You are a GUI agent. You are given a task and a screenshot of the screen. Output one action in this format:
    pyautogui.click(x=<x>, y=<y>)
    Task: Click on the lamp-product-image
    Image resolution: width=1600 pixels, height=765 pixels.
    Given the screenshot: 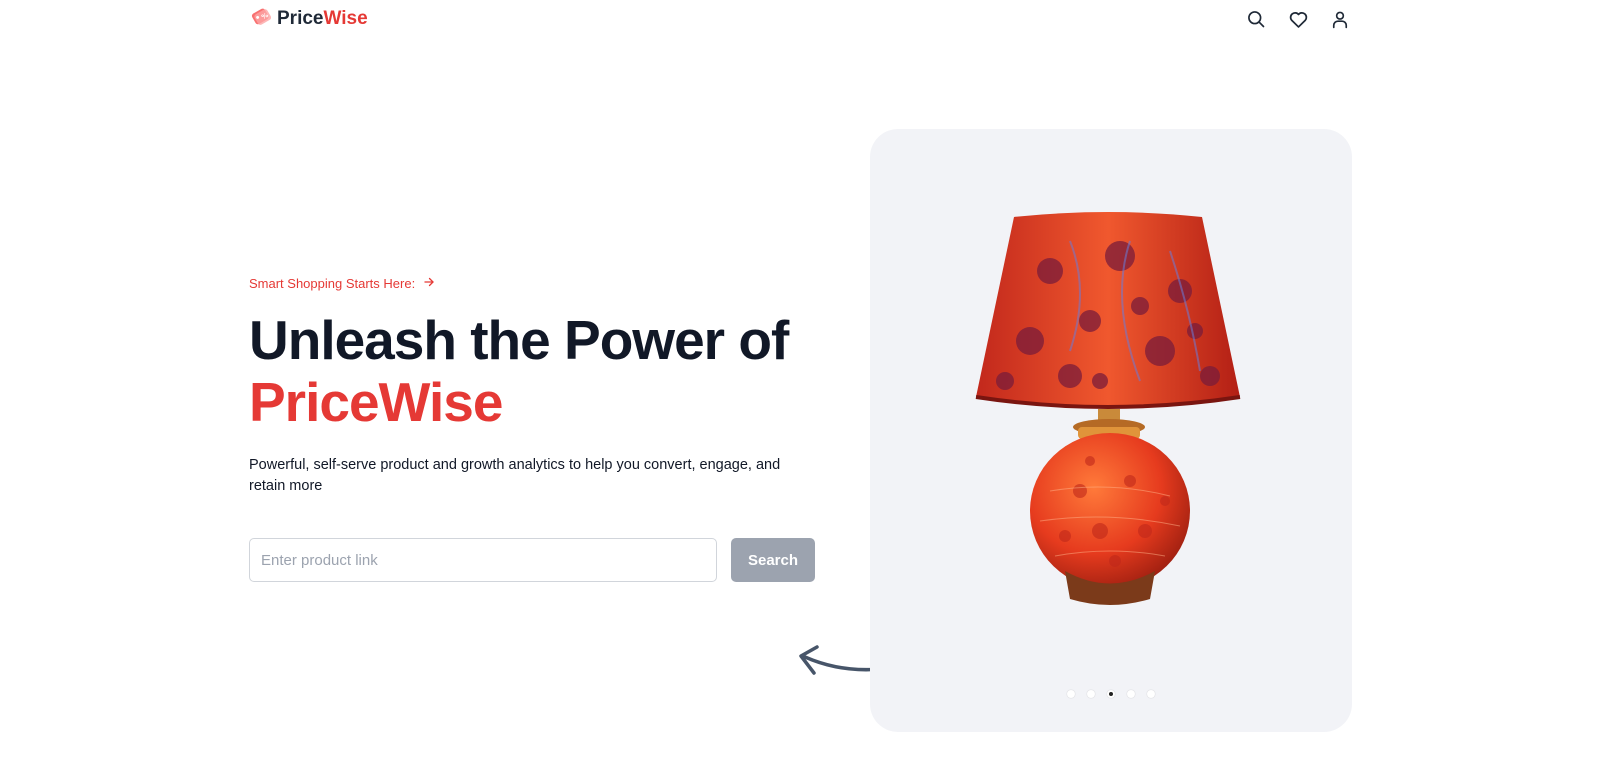 What is the action you would take?
    pyautogui.click(x=1110, y=413)
    